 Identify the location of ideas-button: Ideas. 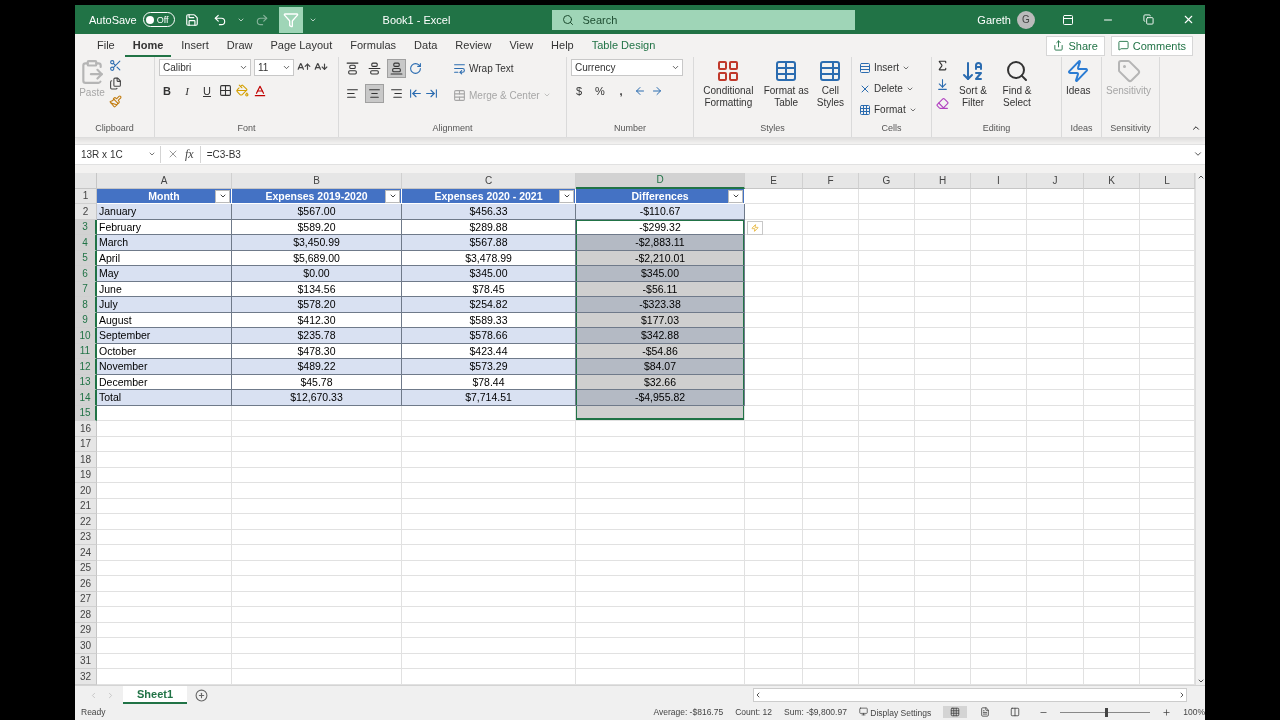
(1078, 77).